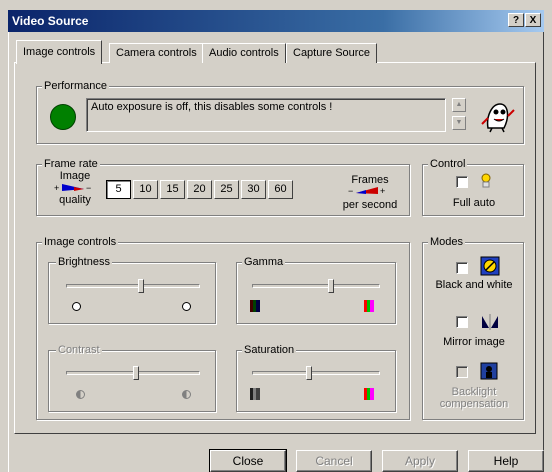 This screenshot has width=552, height=472. I want to click on apply-button: Apply, so click(420, 461).